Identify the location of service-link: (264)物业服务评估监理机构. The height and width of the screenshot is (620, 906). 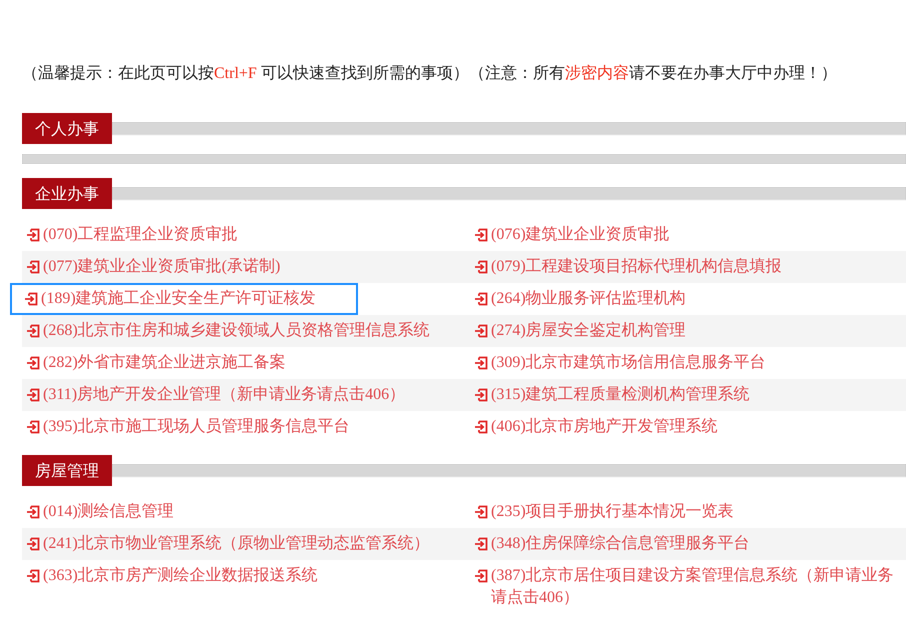
(580, 299).